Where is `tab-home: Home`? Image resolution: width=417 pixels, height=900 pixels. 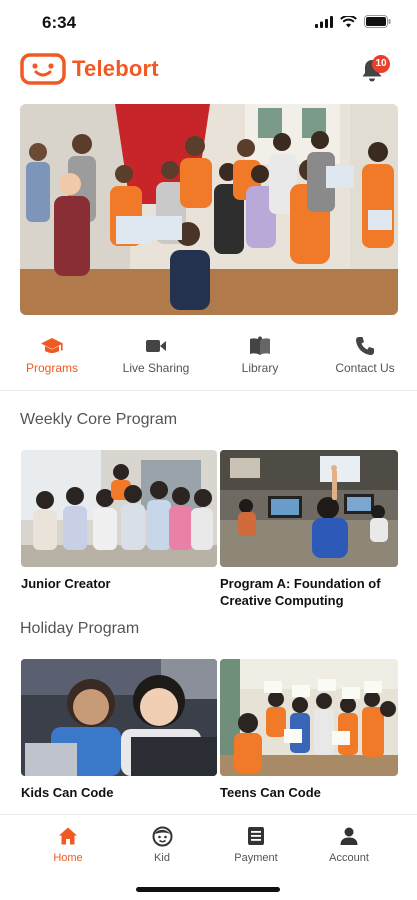 tab-home: Home is located at coordinates (68, 844).